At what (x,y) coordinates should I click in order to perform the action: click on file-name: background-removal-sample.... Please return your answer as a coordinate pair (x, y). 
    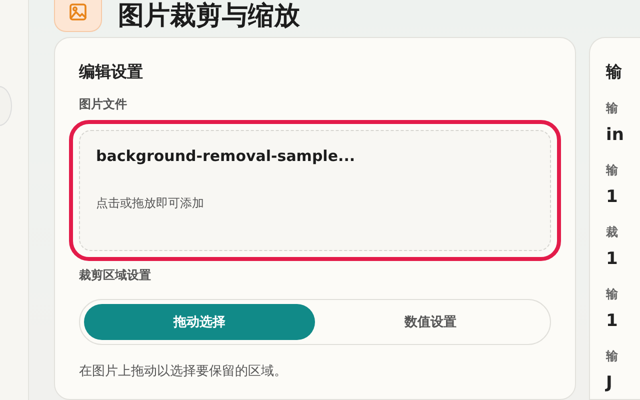
    Looking at the image, I should click on (226, 156).